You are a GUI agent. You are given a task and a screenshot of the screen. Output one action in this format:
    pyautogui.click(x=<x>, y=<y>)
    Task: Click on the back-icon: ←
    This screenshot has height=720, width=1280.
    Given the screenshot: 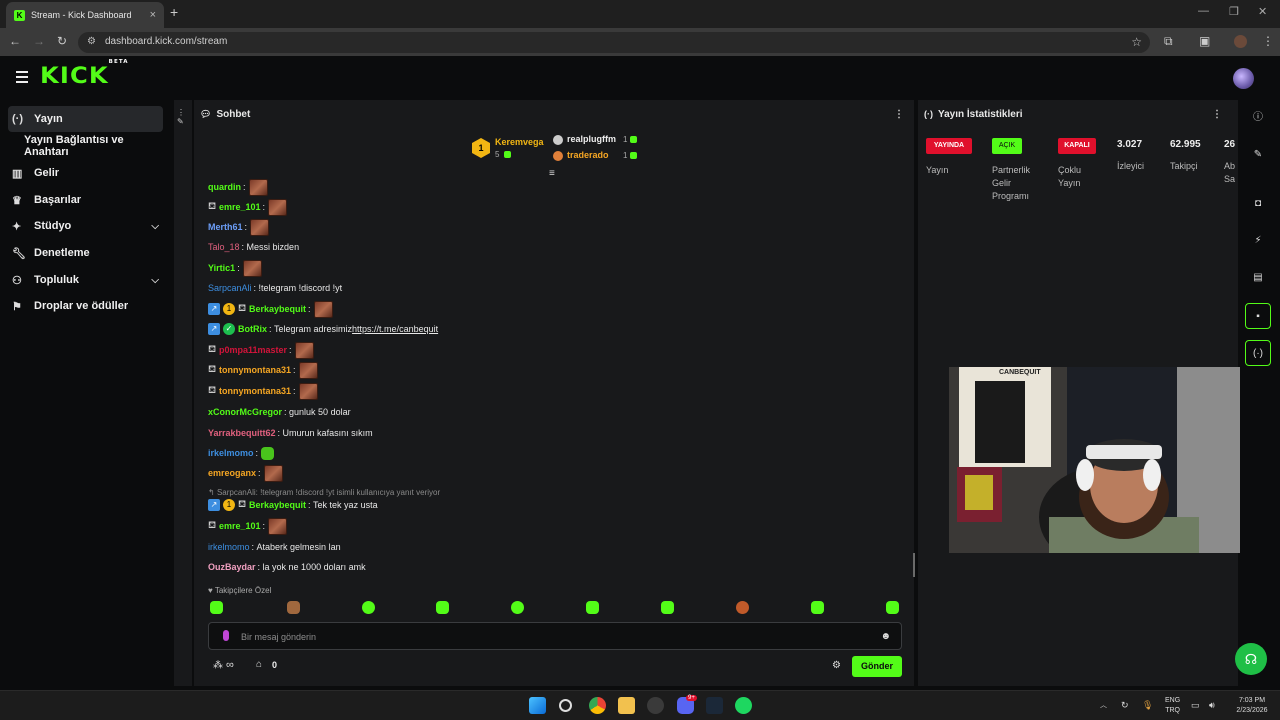 What is the action you would take?
    pyautogui.click(x=15, y=41)
    